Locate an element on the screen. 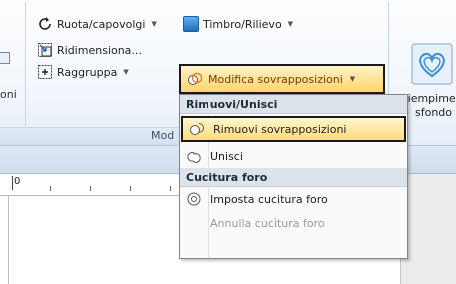  background-fill-label-1: Riempime is located at coordinates (428, 98).